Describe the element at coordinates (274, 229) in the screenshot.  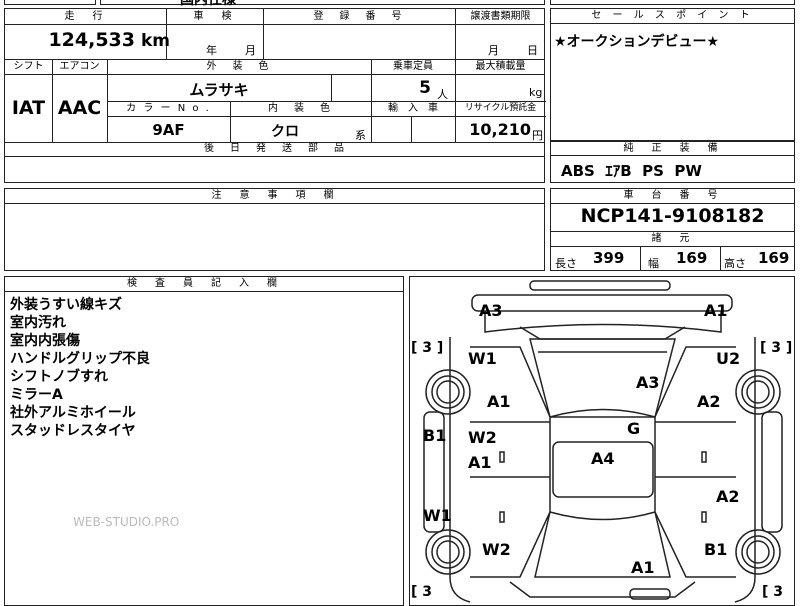
I see `caution-panel: 注 意 事 項 欄` at that location.